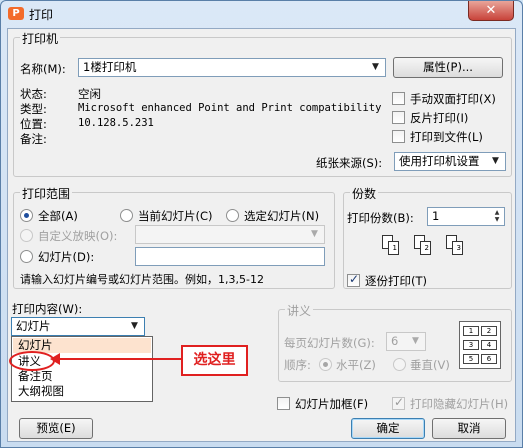 This screenshot has height=448, width=523. Describe the element at coordinates (41, 15) in the screenshot. I see `window-title: 打印` at that location.